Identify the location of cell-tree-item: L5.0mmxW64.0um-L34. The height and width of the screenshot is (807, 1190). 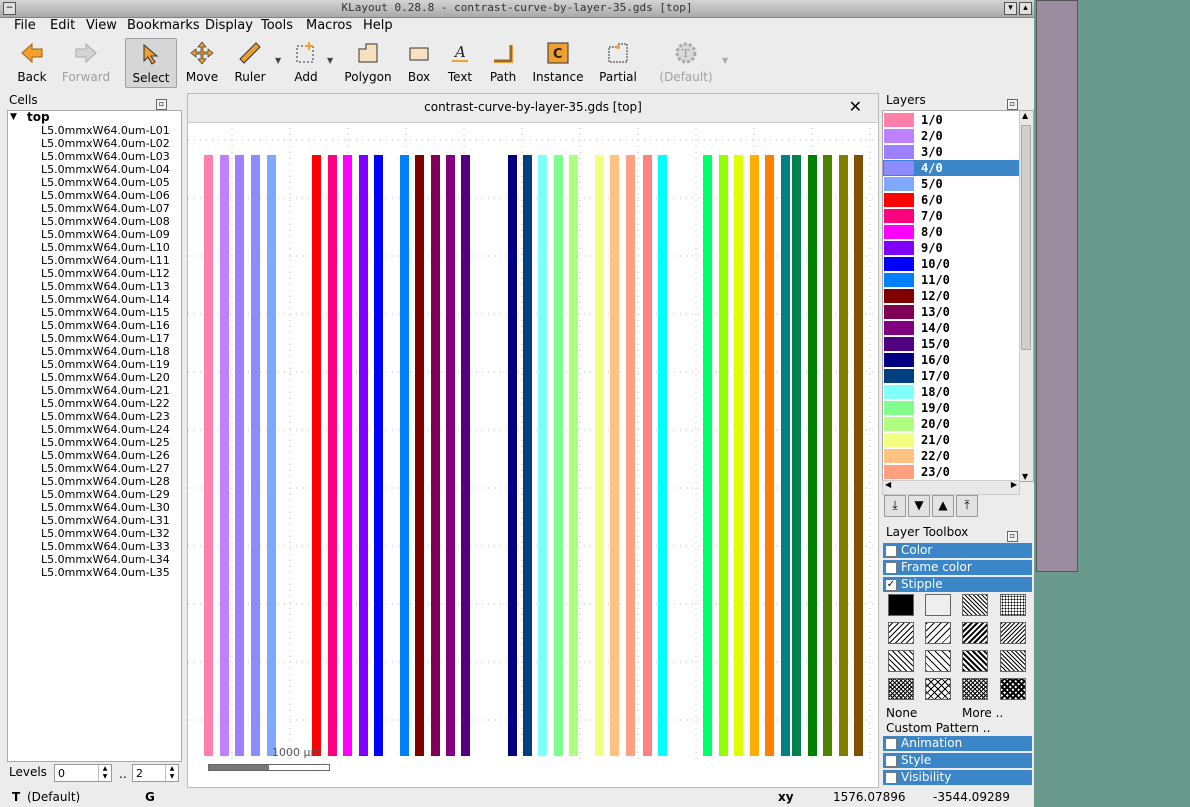
(94, 559).